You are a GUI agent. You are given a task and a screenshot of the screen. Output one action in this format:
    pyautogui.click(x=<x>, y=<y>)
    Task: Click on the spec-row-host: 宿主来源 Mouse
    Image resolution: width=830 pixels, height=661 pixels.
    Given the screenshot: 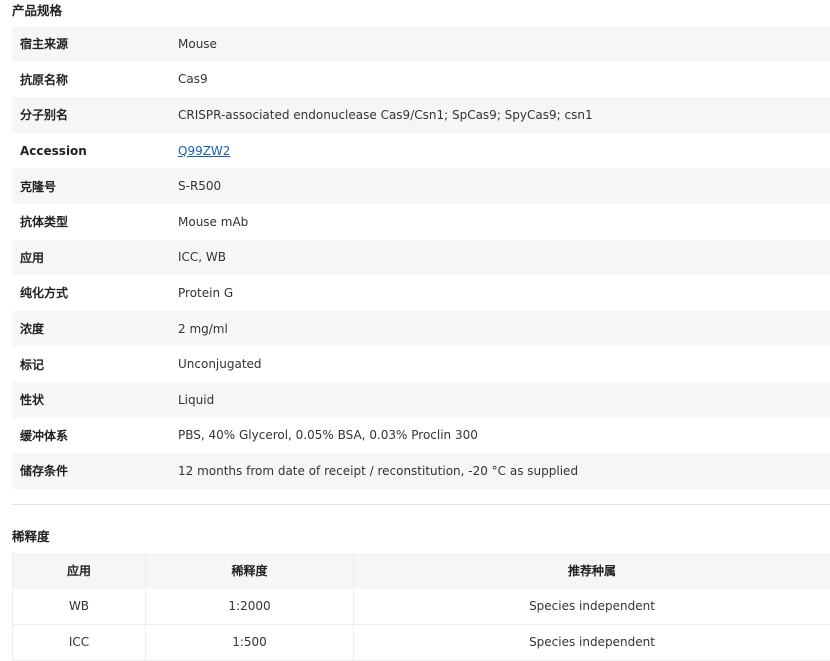 What is the action you would take?
    pyautogui.click(x=421, y=44)
    